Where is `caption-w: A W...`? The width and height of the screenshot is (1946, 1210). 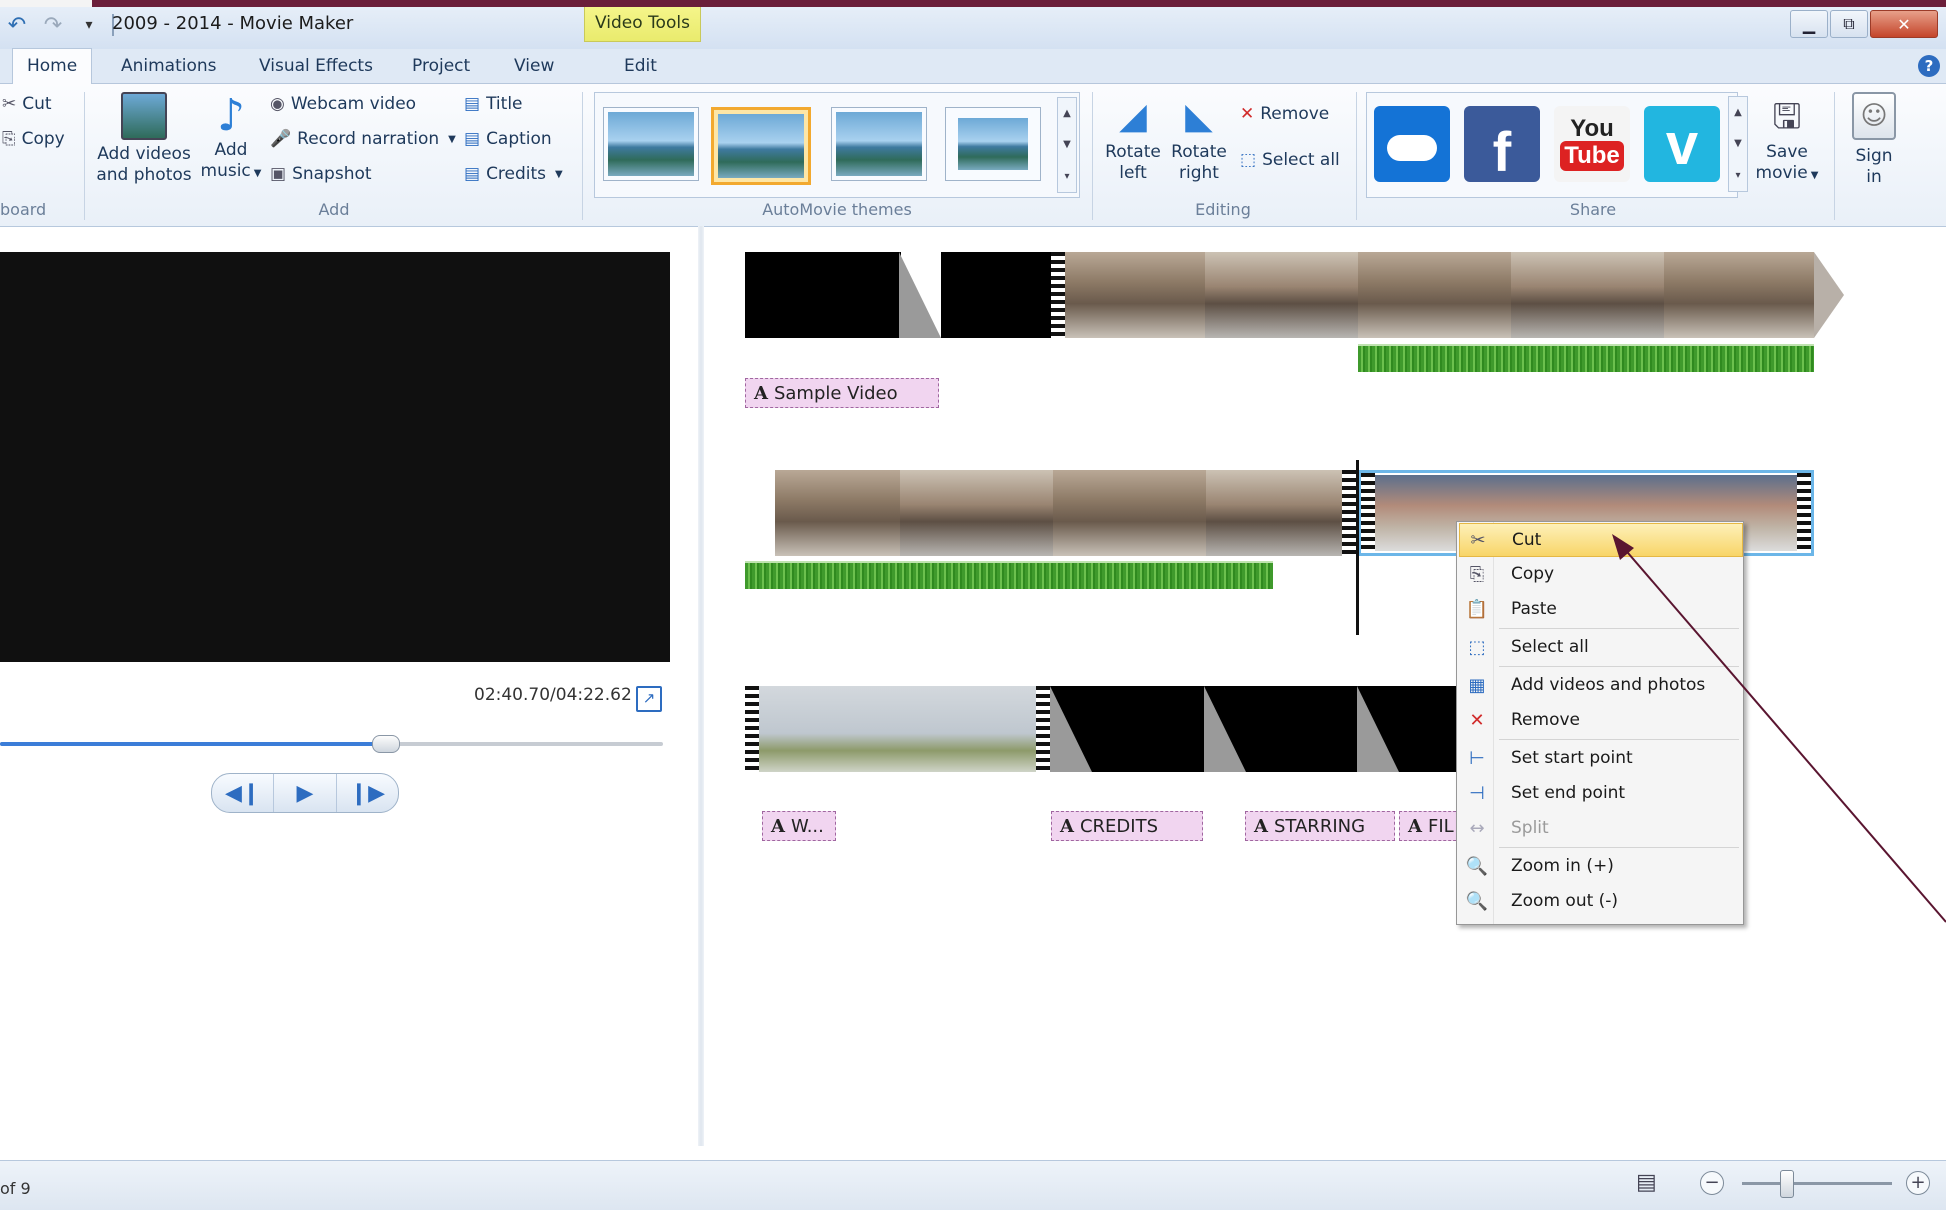
caption-w: A W... is located at coordinates (799, 826).